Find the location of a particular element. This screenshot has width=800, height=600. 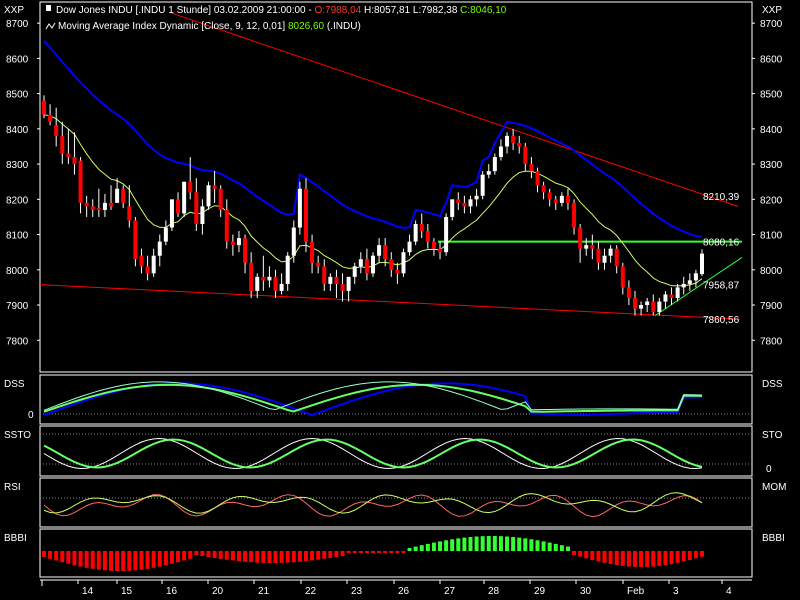

symbol-left: XXP is located at coordinates (14, 10).